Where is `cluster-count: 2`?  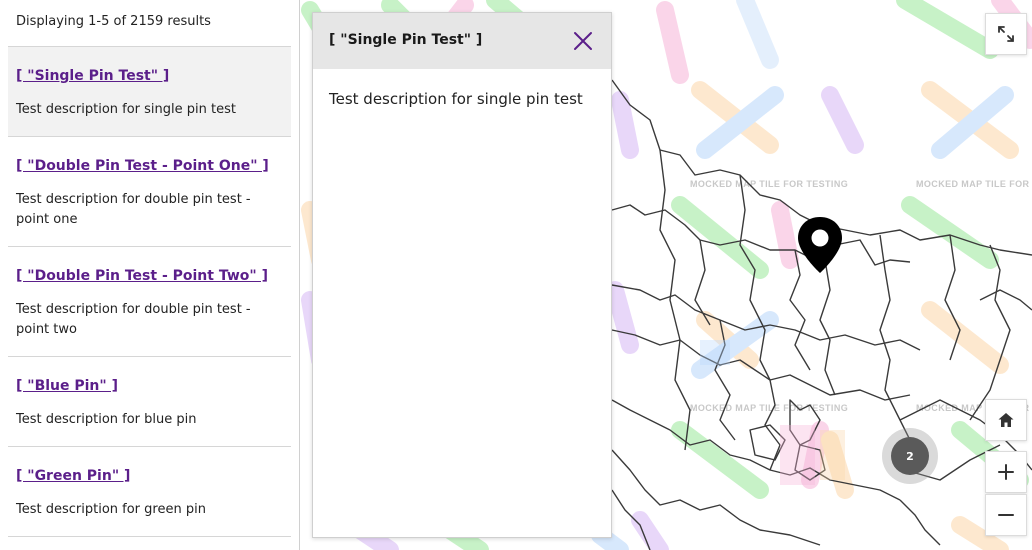
cluster-count: 2 is located at coordinates (910, 456).